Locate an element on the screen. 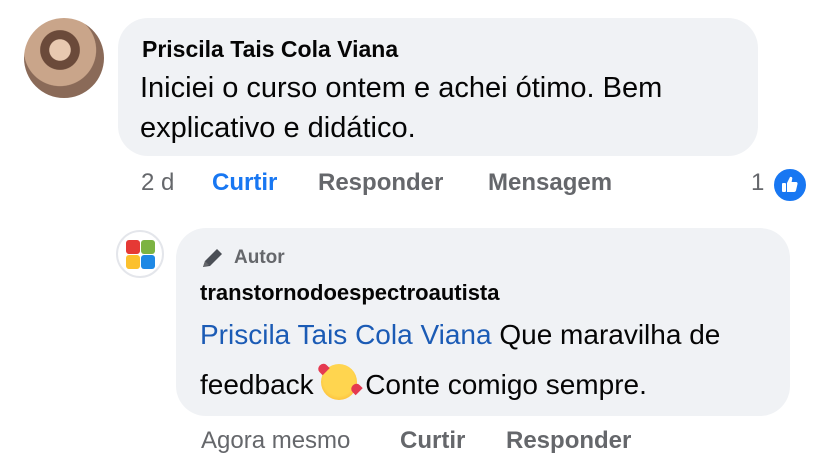  reply-button: Responder is located at coordinates (380, 183).